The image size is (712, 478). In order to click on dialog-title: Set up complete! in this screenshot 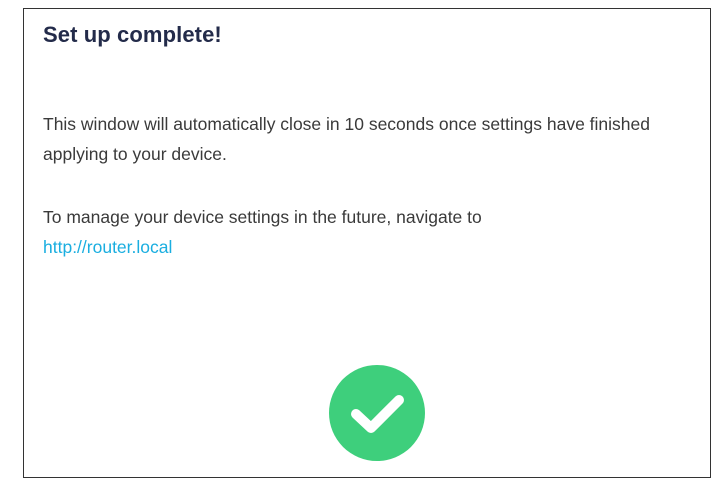, I will do `click(132, 34)`.